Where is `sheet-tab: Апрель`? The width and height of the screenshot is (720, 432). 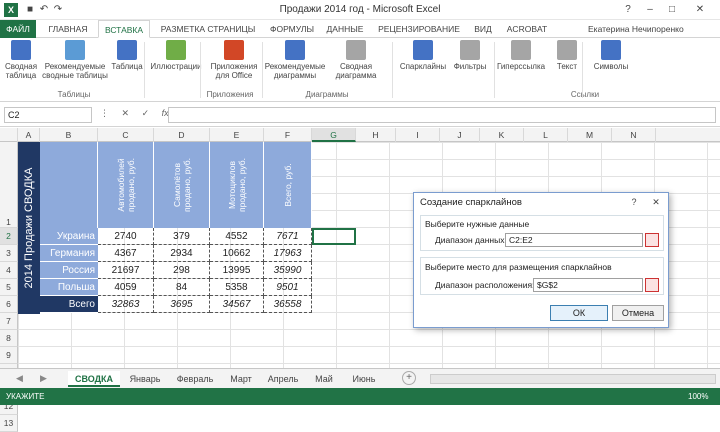
sheet-tab: Апрель is located at coordinates (283, 379).